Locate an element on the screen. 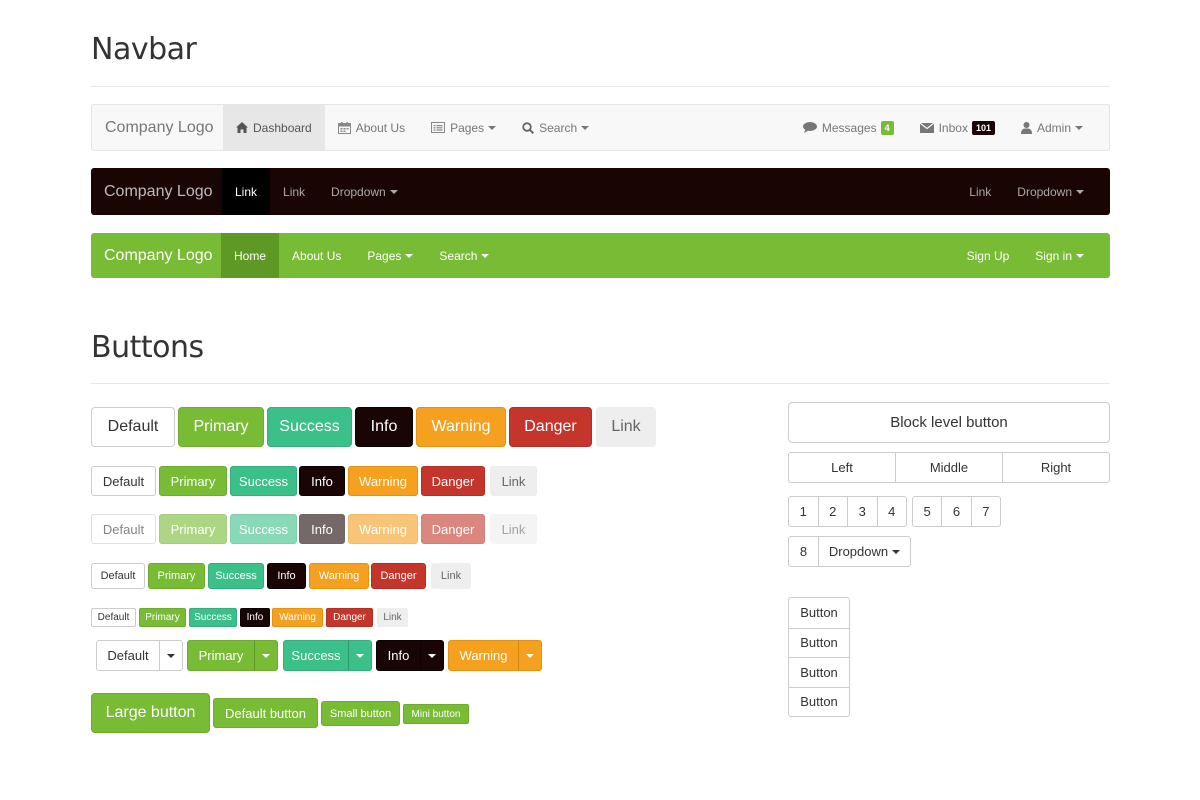  warning-button-xs: Warning is located at coordinates (297, 617).